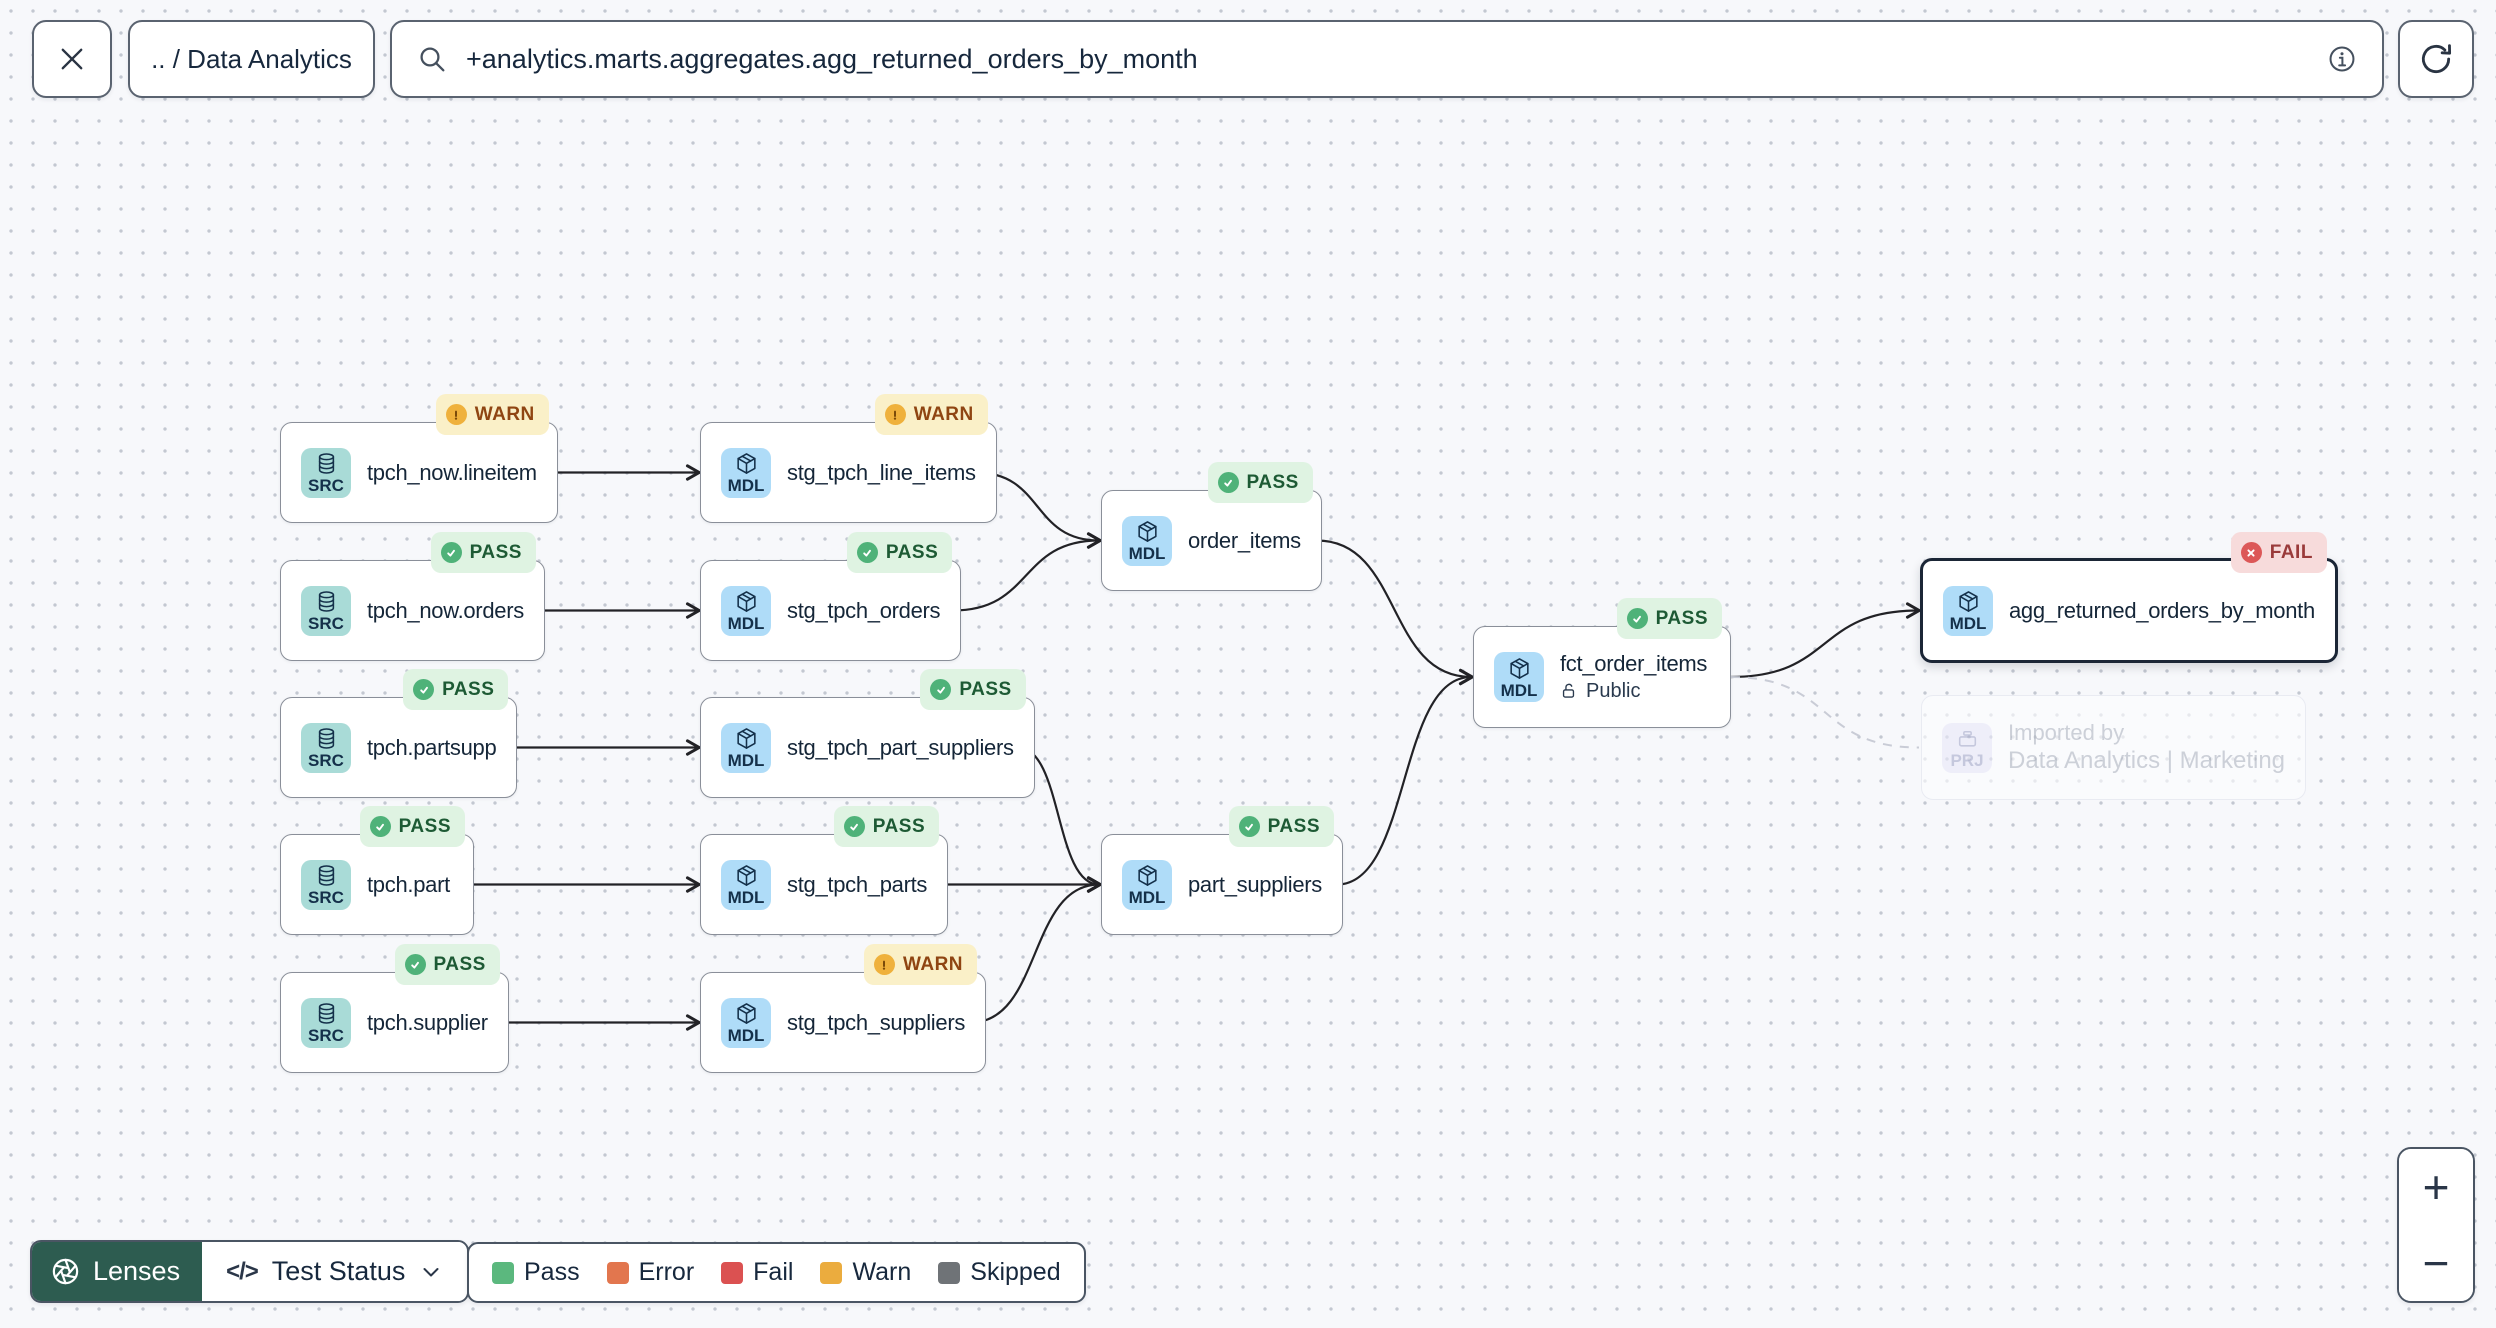 This screenshot has width=2496, height=1328. Describe the element at coordinates (1255, 884) in the screenshot. I see `node-title: part_suppliers` at that location.